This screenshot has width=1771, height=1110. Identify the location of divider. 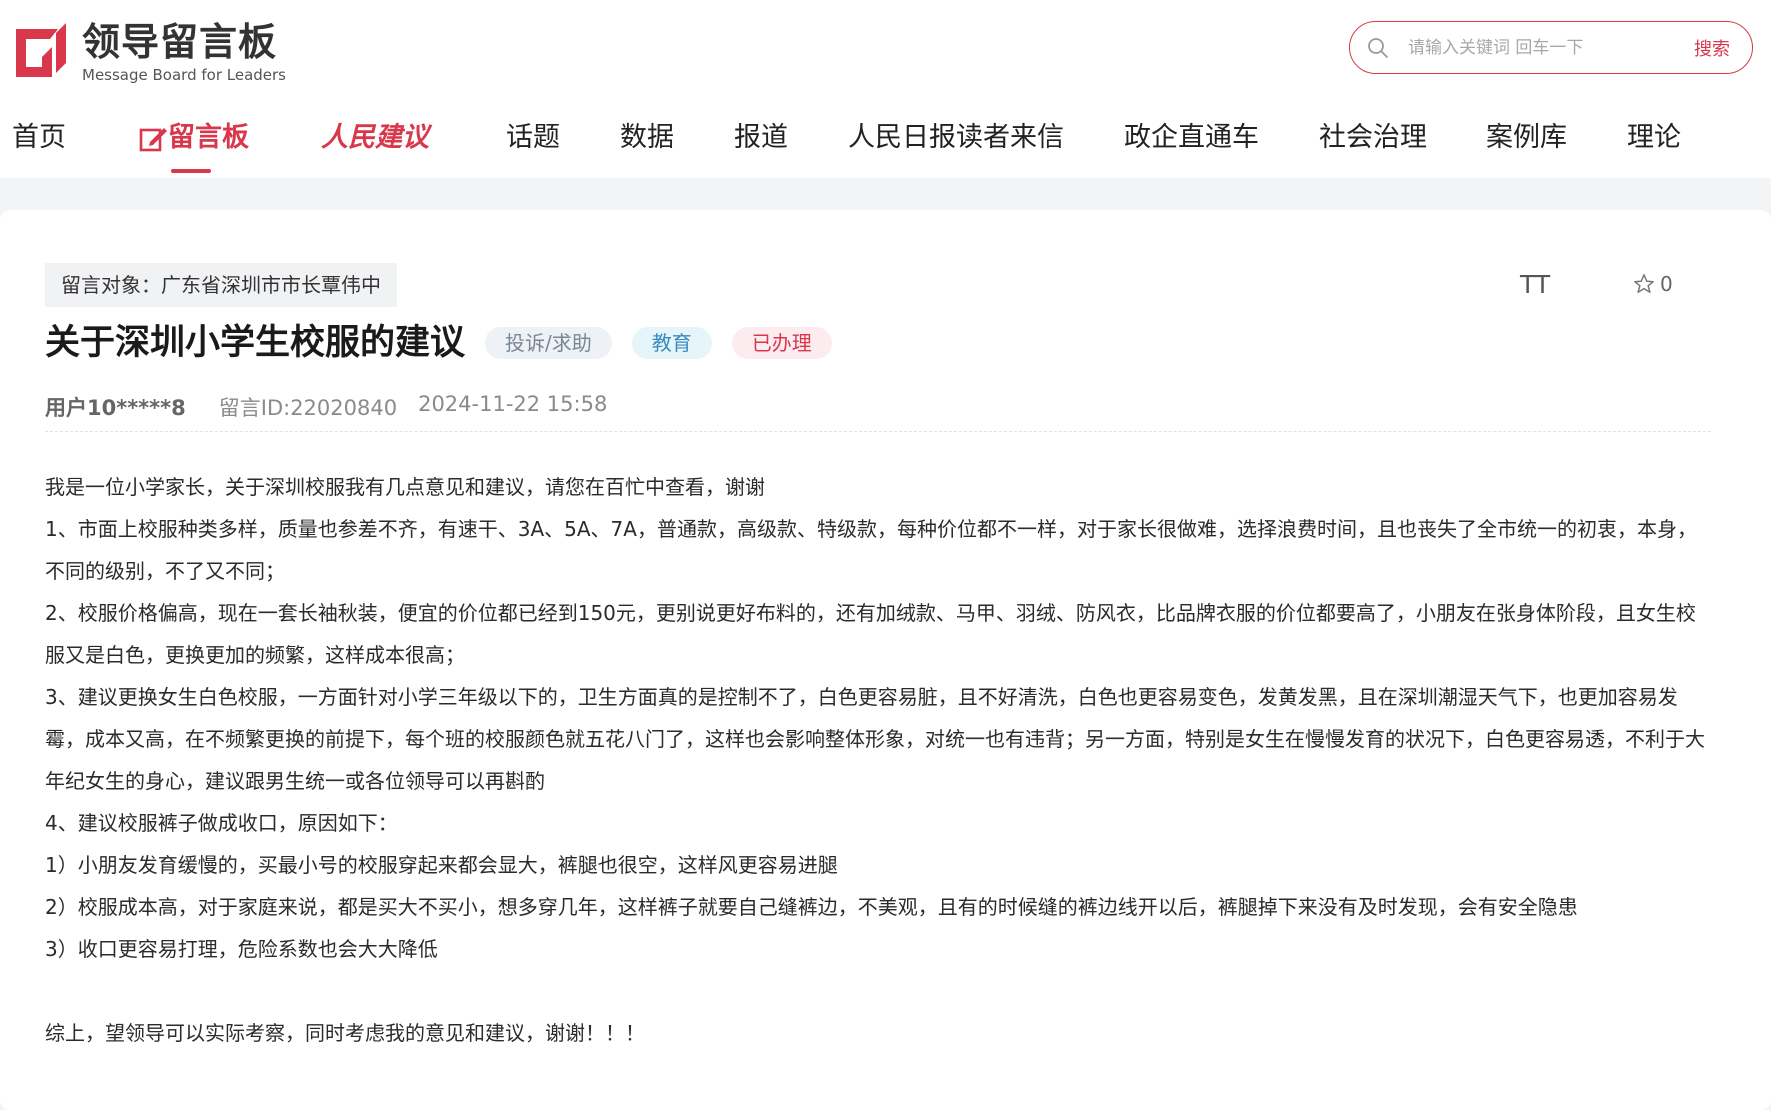
(878, 431).